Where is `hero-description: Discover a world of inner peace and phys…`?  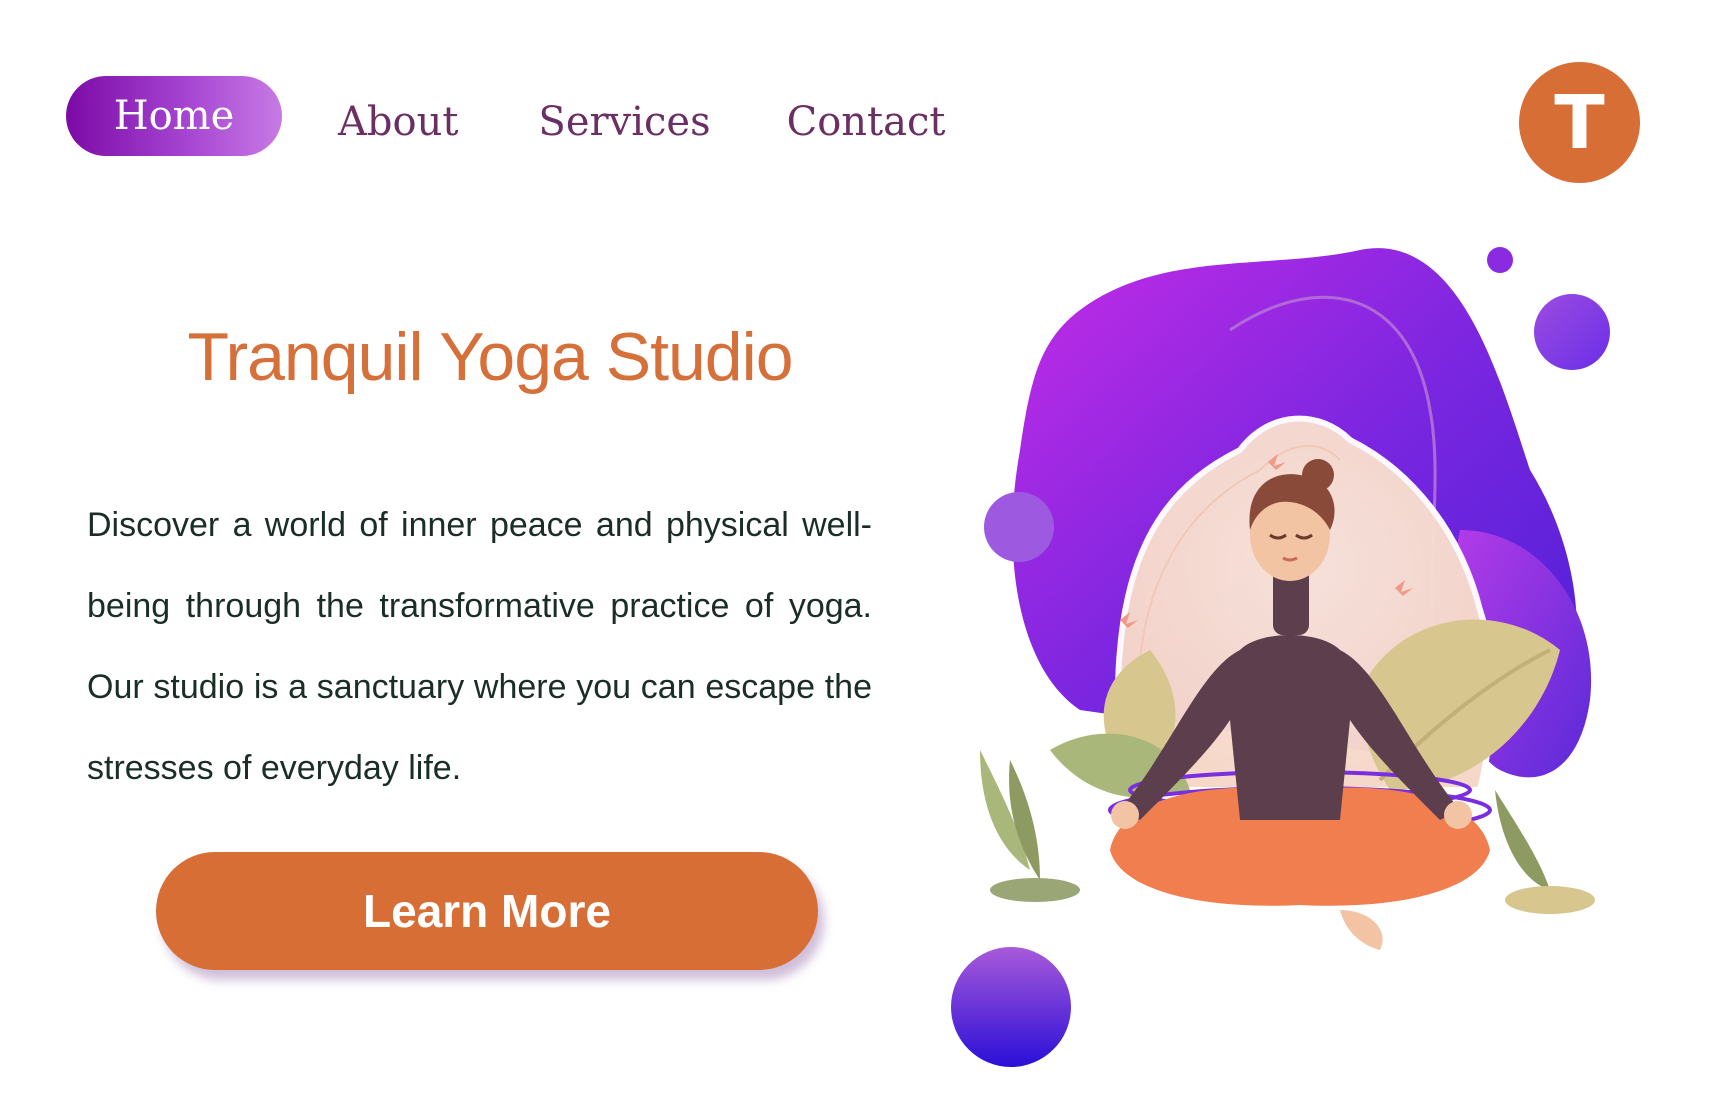
hero-description: Discover a world of inner peace and phys… is located at coordinates (479, 646).